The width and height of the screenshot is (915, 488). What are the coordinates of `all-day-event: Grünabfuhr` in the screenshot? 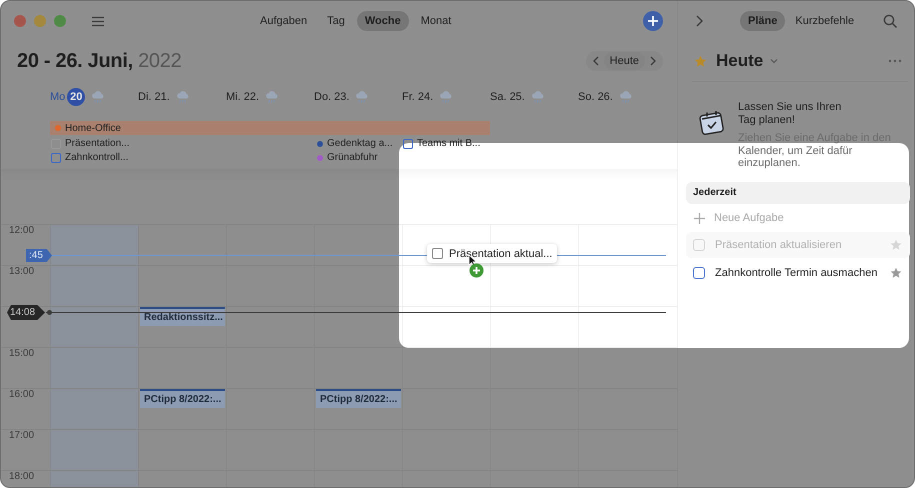 It's located at (358, 157).